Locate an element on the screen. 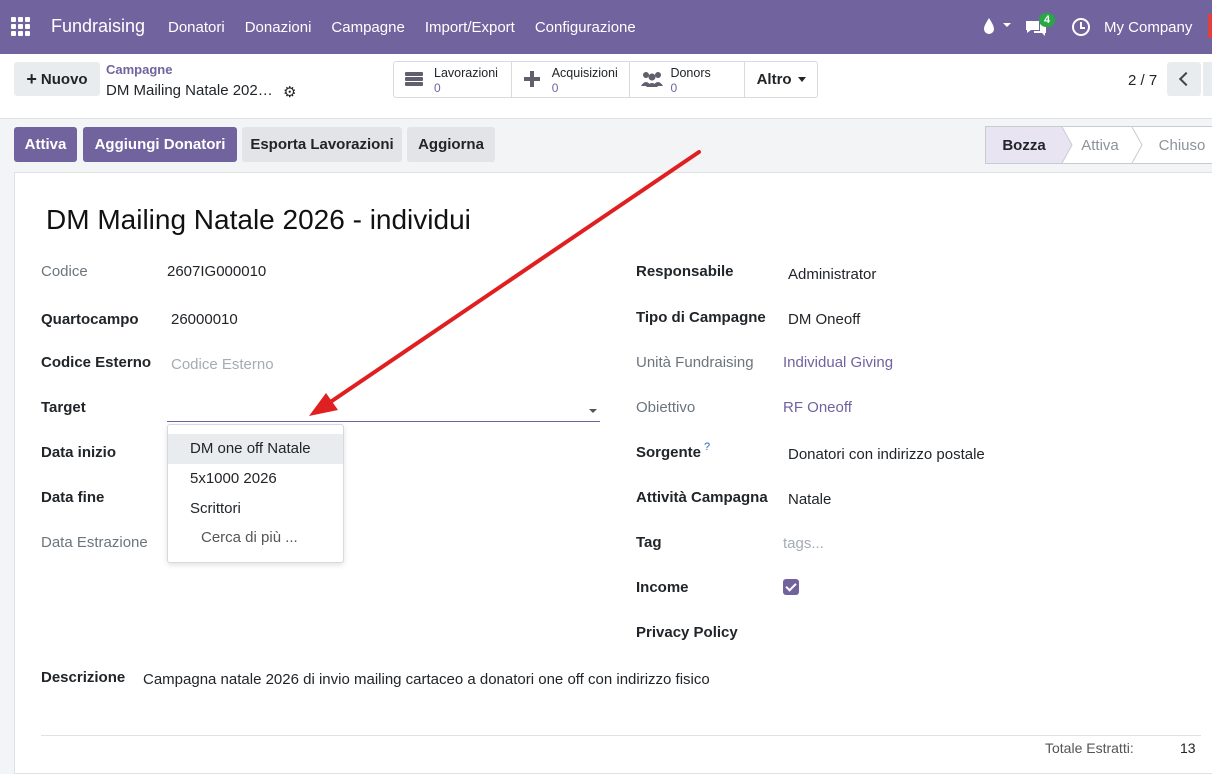 The width and height of the screenshot is (1212, 774). smart-label: Acquisizioni is located at coordinates (584, 73).